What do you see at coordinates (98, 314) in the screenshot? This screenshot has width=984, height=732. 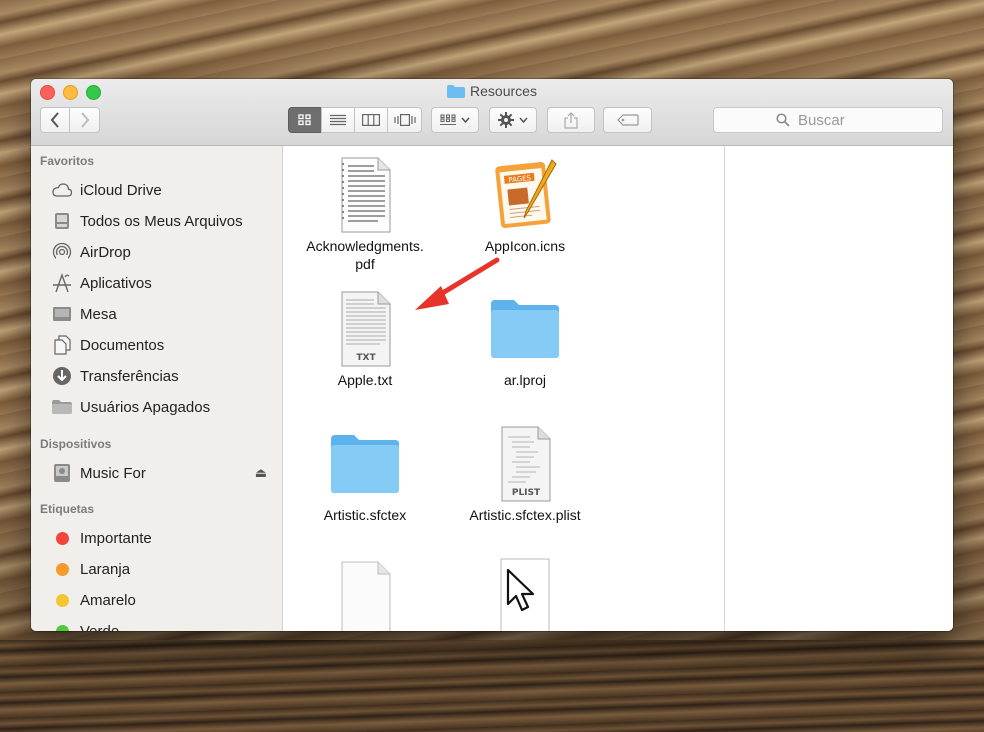 I see `sidebar-item-label: Mesa` at bounding box center [98, 314].